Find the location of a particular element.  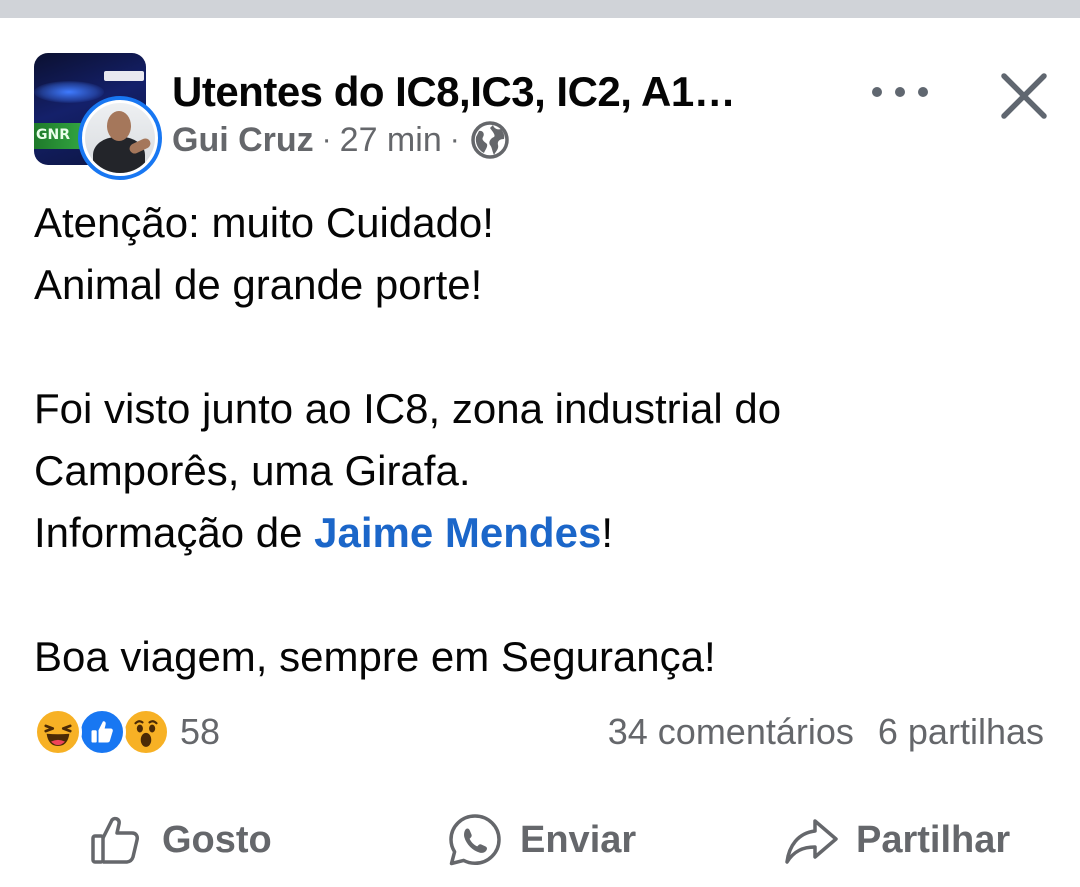

engagement-stats: 34 comentários 6 partilhas is located at coordinates (826, 732).